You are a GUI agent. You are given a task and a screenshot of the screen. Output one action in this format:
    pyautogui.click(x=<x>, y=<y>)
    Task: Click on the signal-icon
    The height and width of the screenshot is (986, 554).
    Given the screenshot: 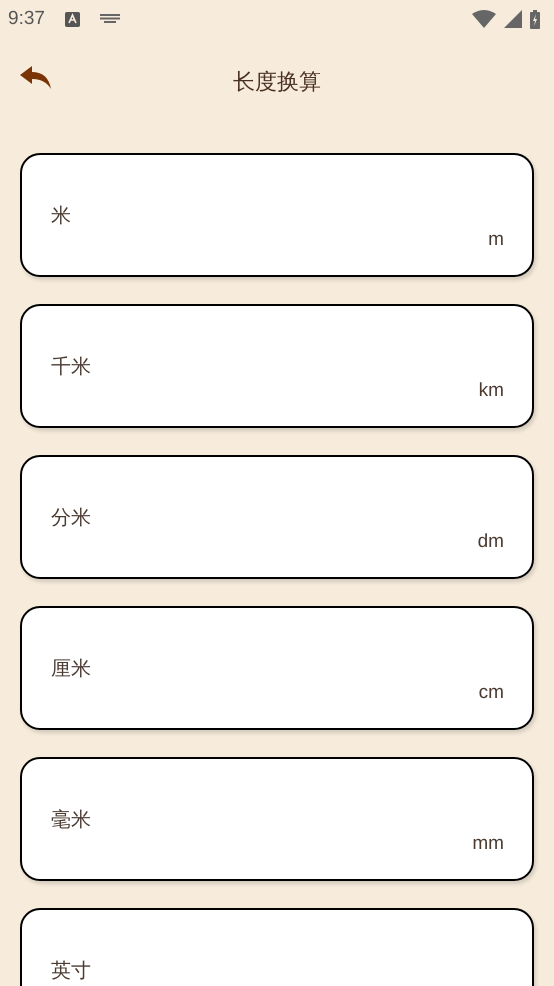 What is the action you would take?
    pyautogui.click(x=513, y=19)
    